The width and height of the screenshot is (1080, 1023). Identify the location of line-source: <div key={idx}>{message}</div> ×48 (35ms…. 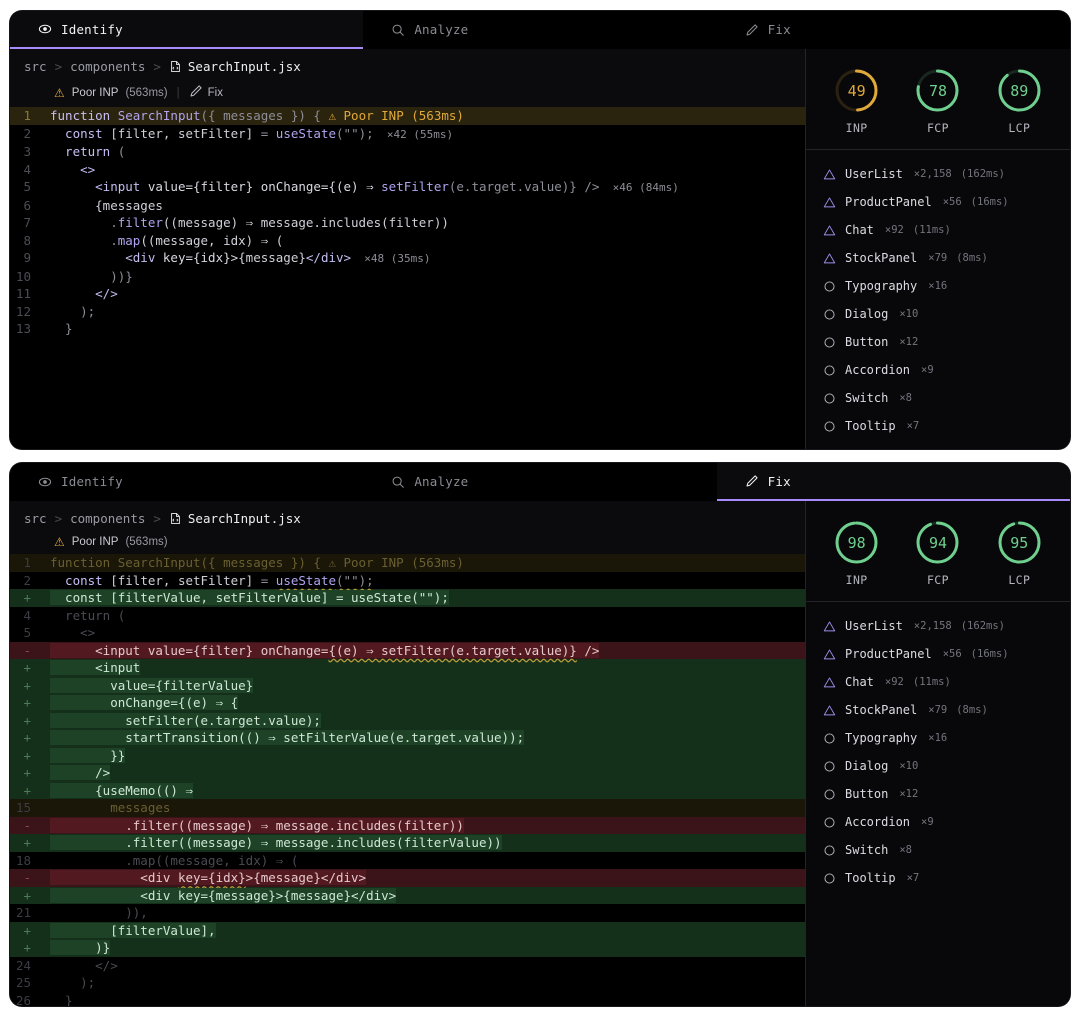
(422, 258).